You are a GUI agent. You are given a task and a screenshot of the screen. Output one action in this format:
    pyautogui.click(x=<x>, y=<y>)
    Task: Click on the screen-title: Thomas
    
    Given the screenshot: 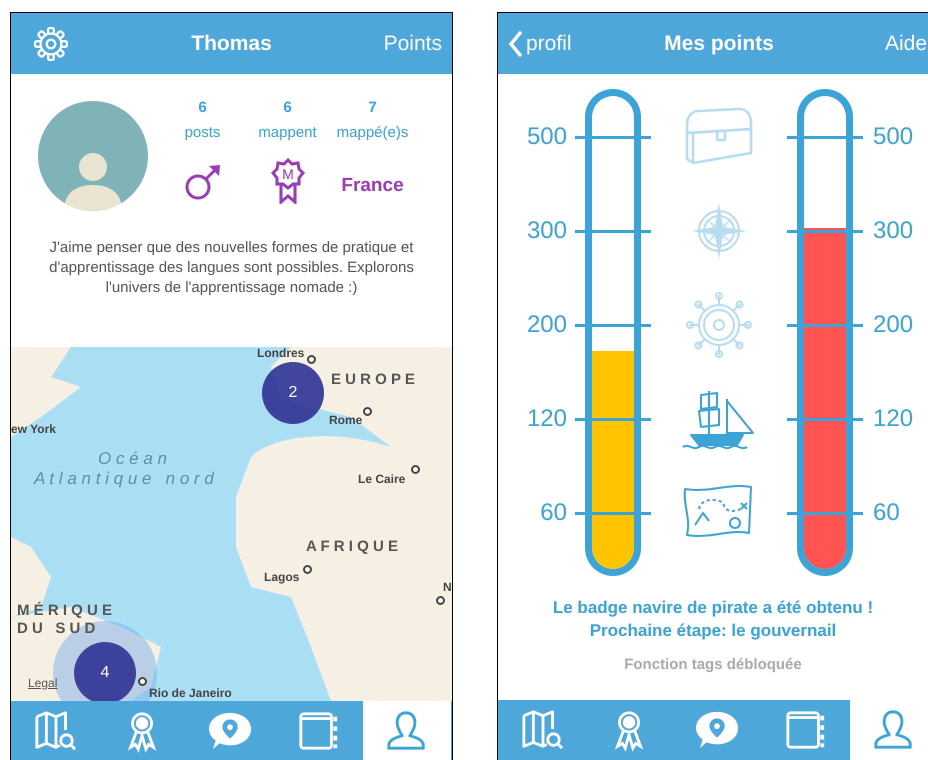 What is the action you would take?
    pyautogui.click(x=231, y=43)
    